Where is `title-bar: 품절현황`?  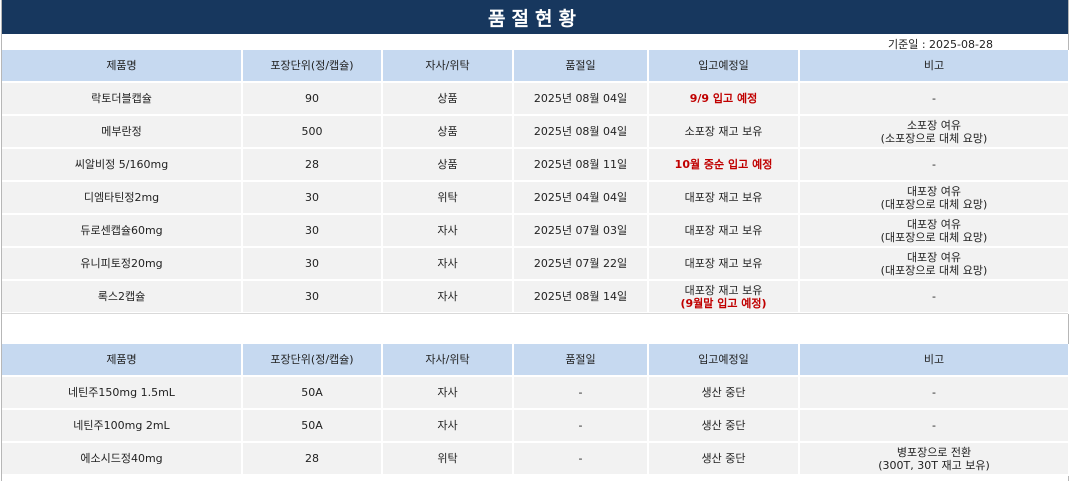 title-bar: 품절현황 is located at coordinates (535, 17).